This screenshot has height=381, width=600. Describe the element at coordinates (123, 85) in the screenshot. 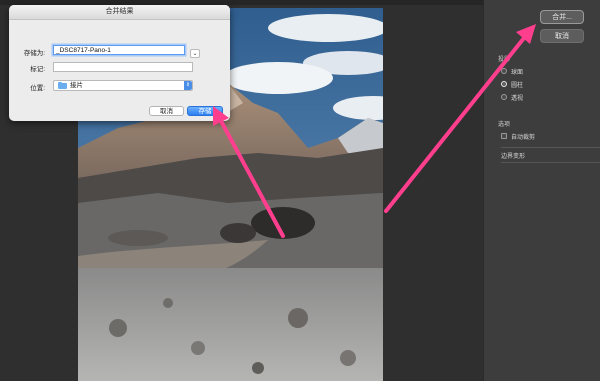

I see `location-select: 接片 ⇕` at that location.